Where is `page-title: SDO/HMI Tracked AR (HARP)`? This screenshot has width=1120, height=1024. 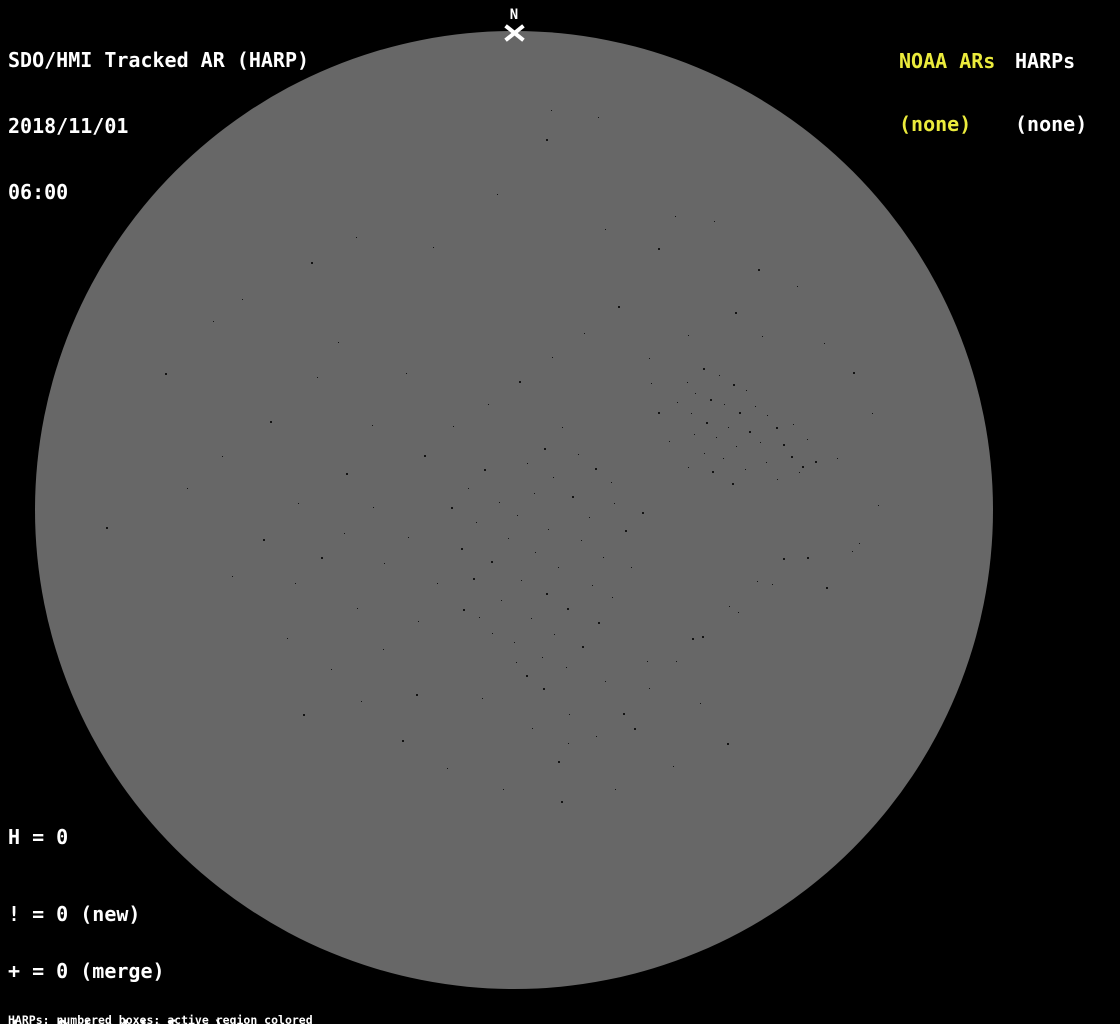
page-title: SDO/HMI Tracked AR (HARP) is located at coordinates (159, 60).